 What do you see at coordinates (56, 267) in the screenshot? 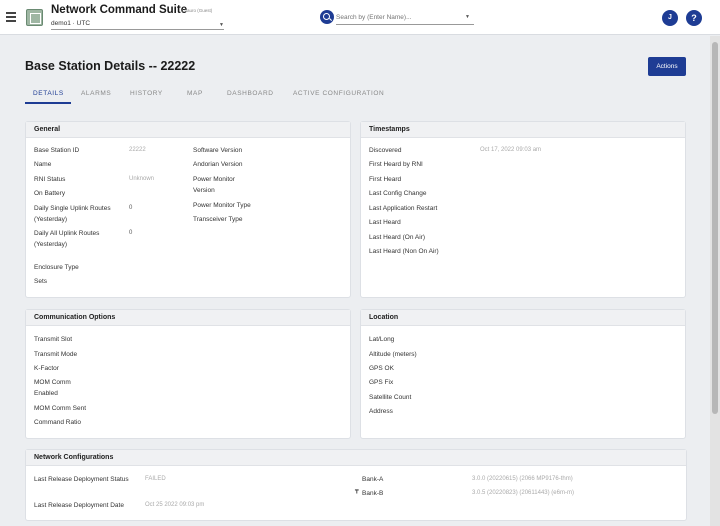
I see `field-label: Enclosure Type` at bounding box center [56, 267].